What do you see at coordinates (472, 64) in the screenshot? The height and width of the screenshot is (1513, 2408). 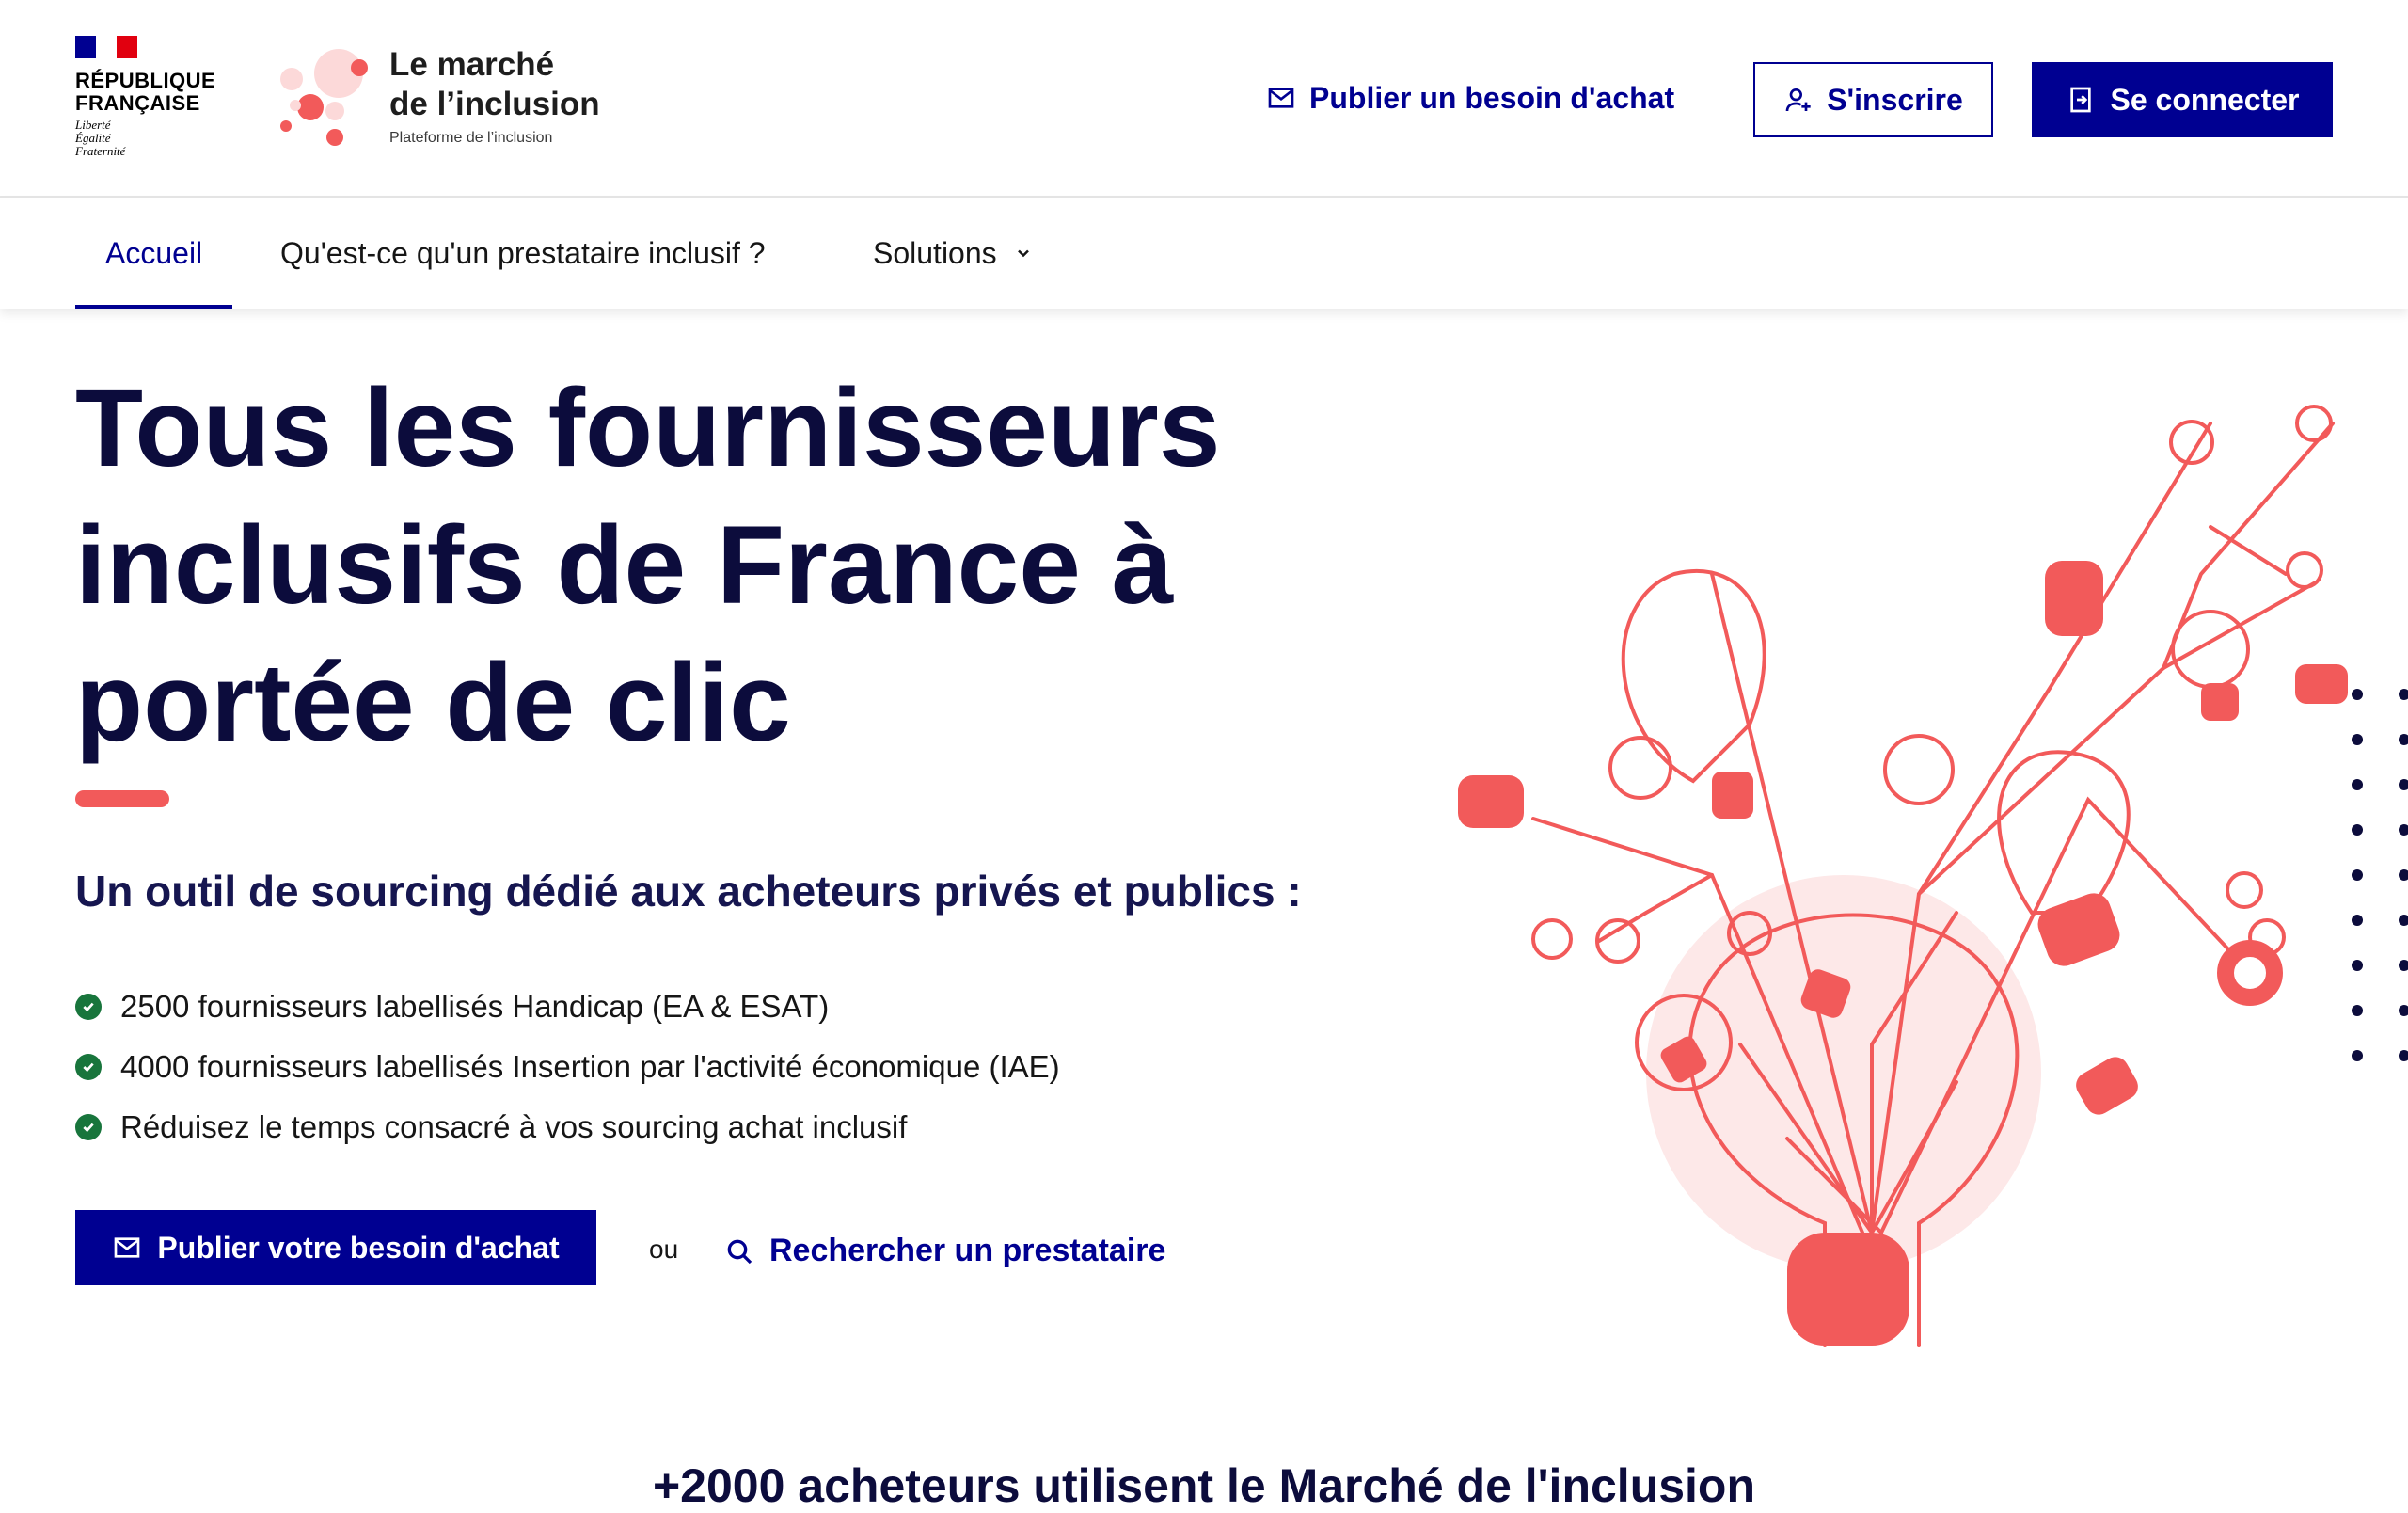 I see `brand-name-line1: Le marché` at bounding box center [472, 64].